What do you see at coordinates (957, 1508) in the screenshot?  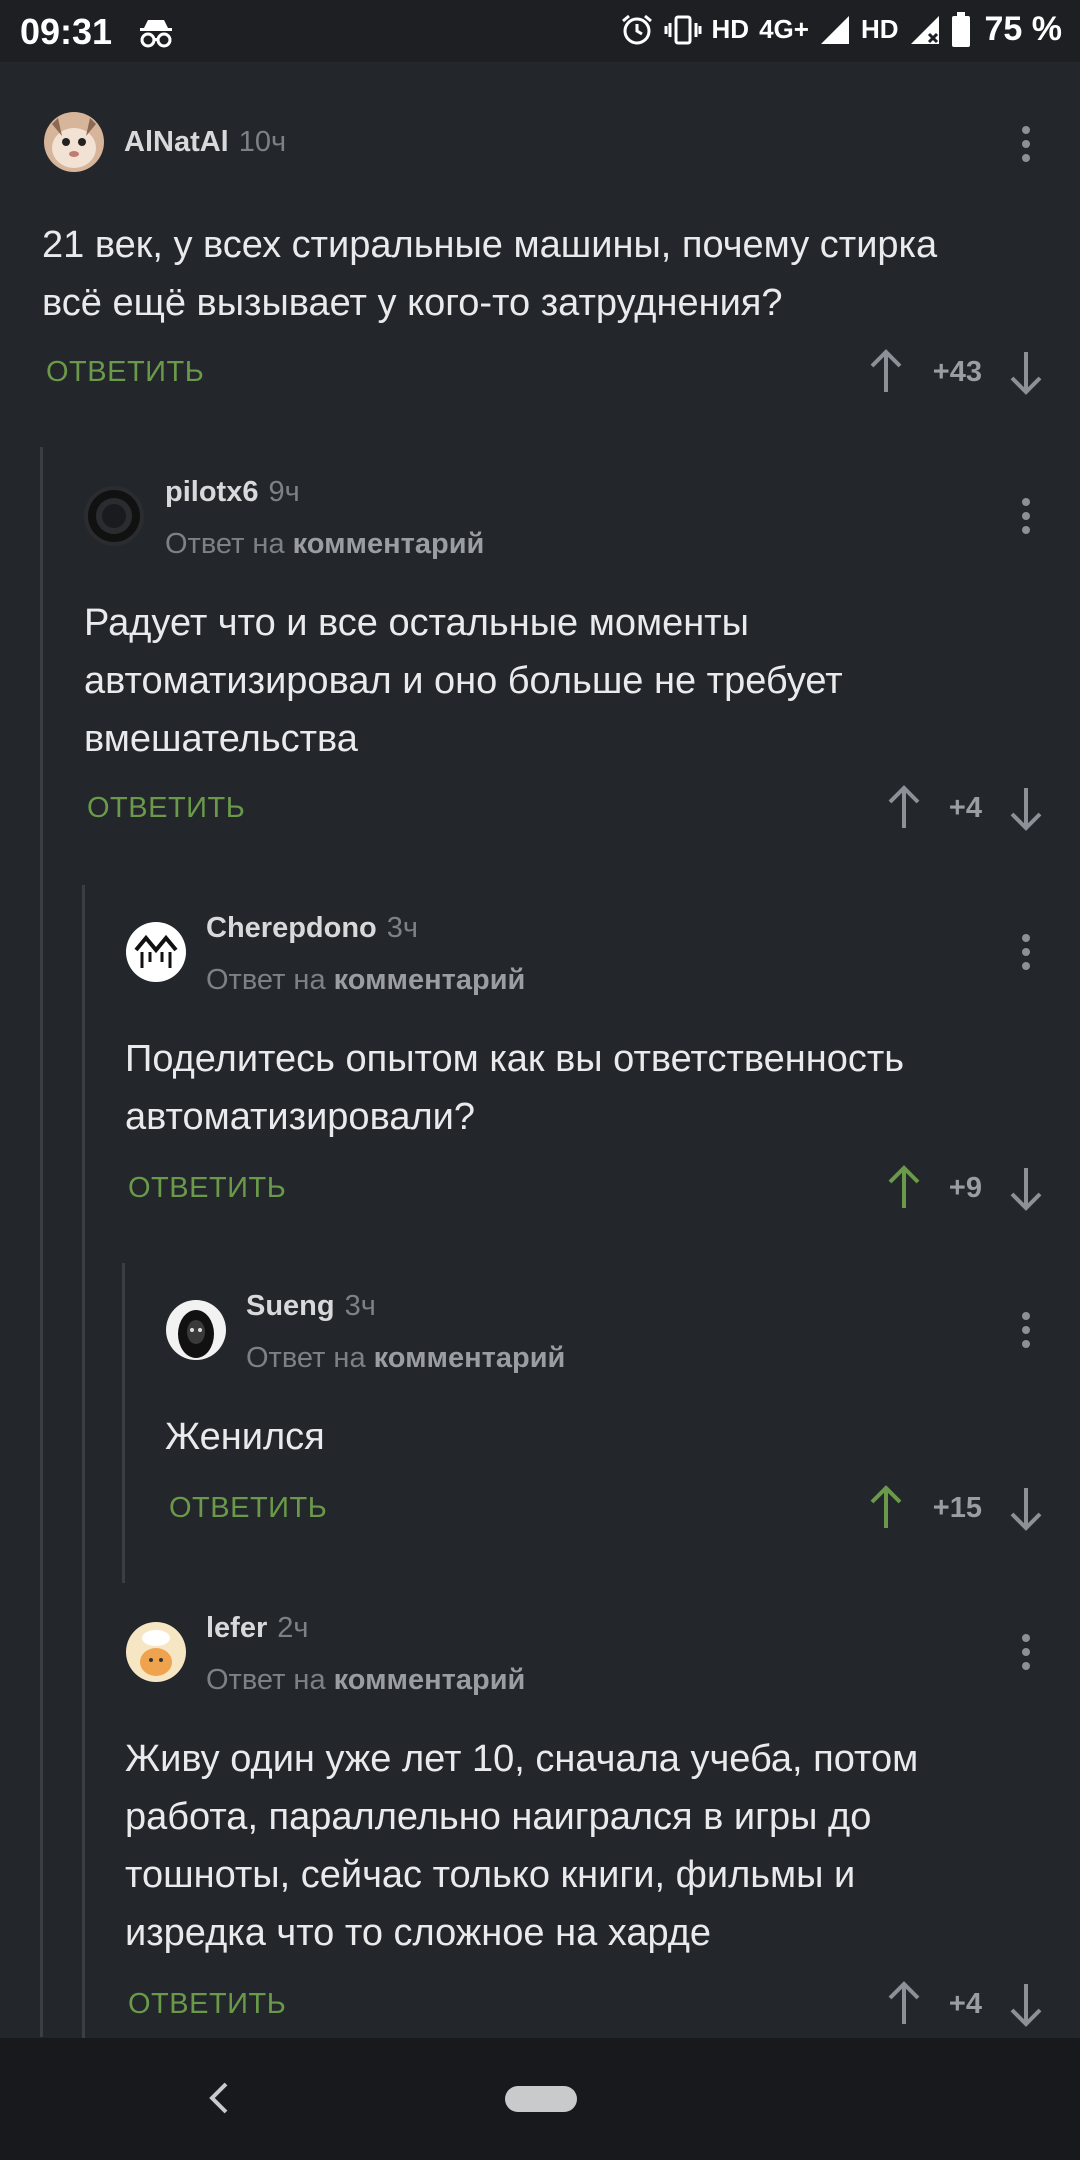 I see `vote-score: +15` at bounding box center [957, 1508].